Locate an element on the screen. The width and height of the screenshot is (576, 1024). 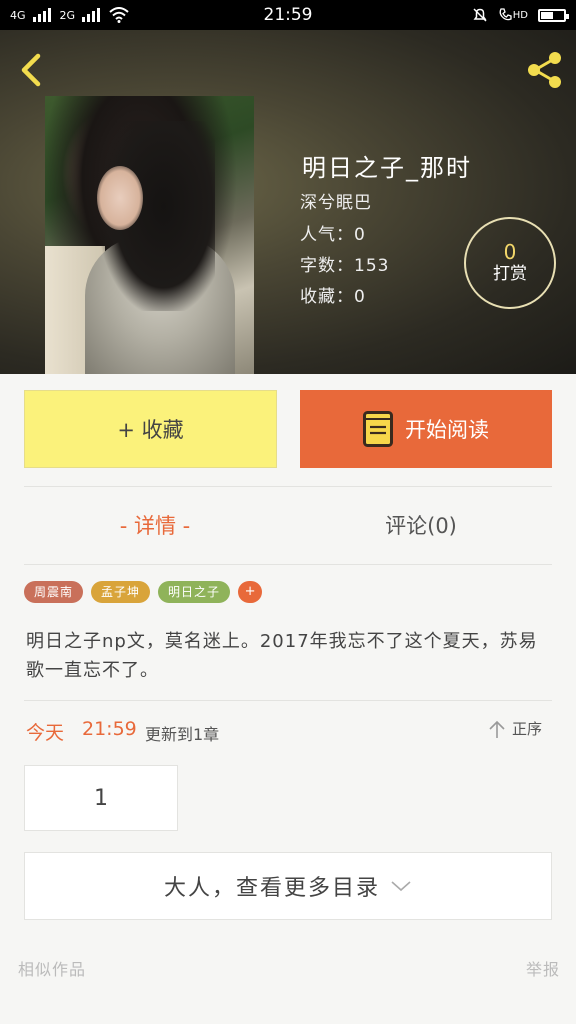
status-right: HD is located at coordinates (520, 15).